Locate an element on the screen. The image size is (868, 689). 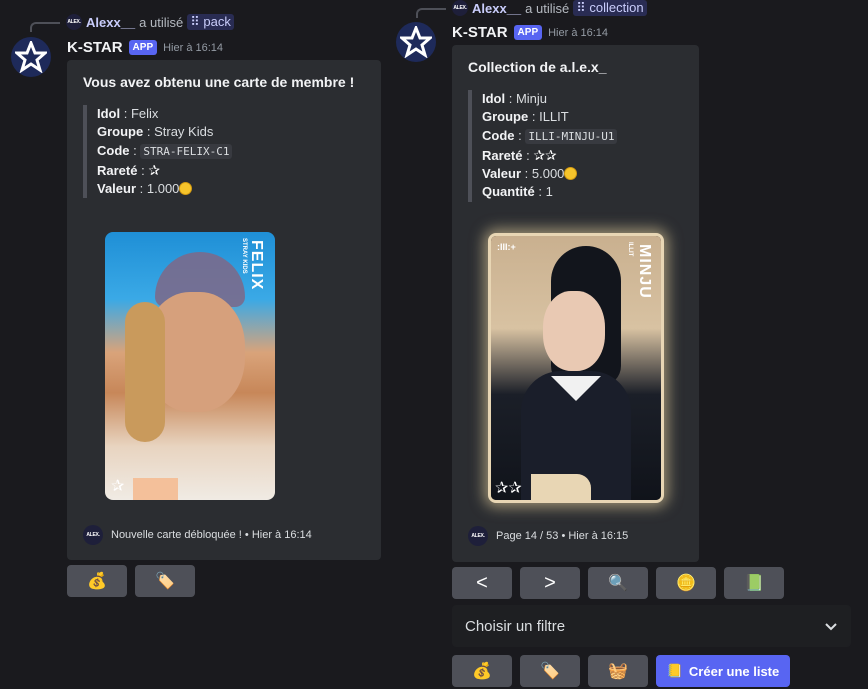
create-list-button: 📒 Créer une liste is located at coordinates (723, 671).